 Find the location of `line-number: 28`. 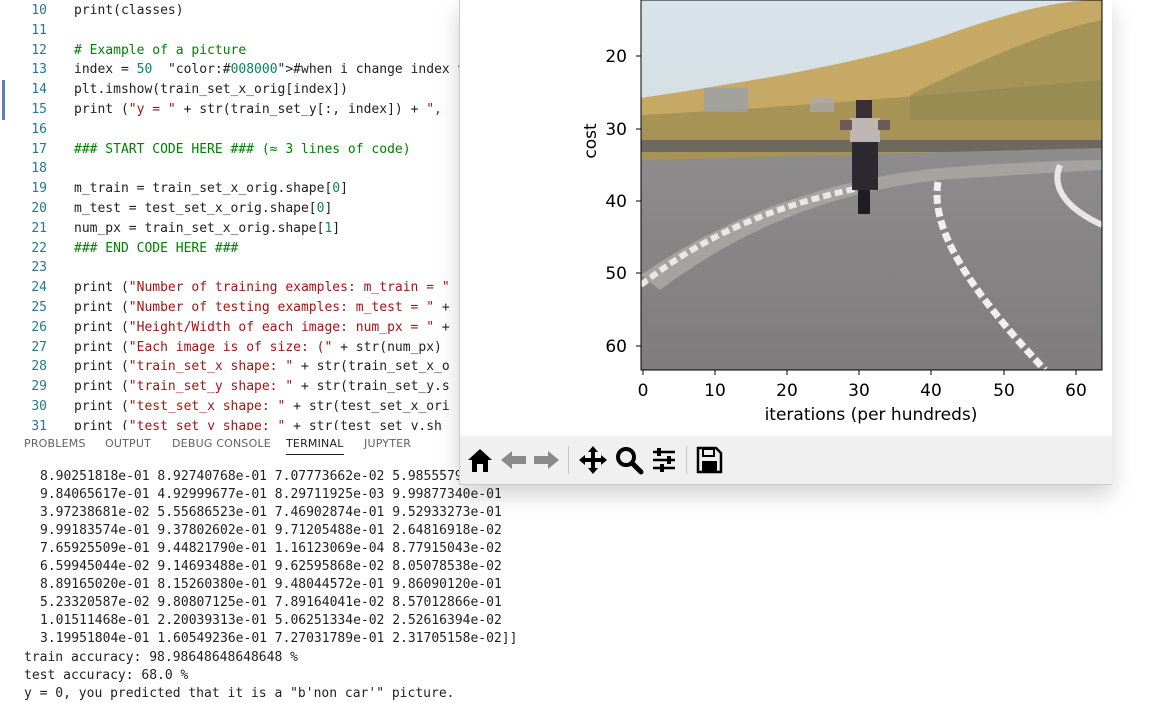

line-number: 28 is located at coordinates (39, 367).